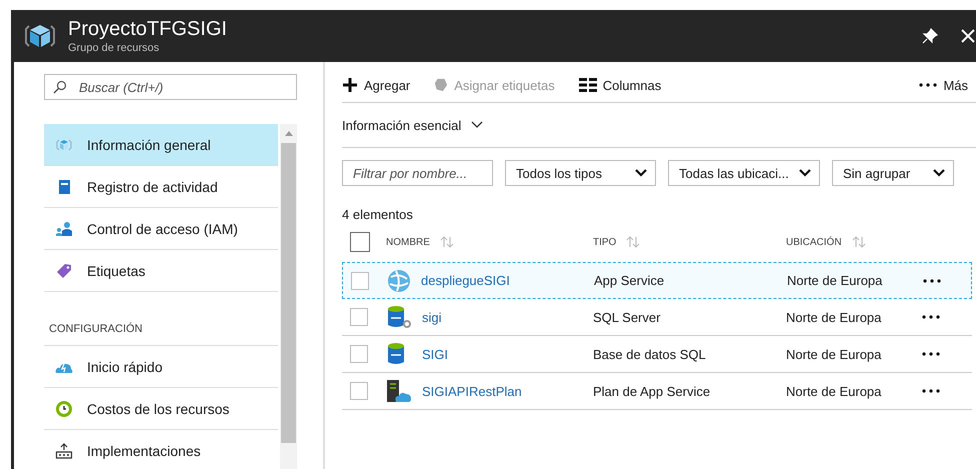  Describe the element at coordinates (629, 280) in the screenshot. I see `table-cell: App Service` at that location.